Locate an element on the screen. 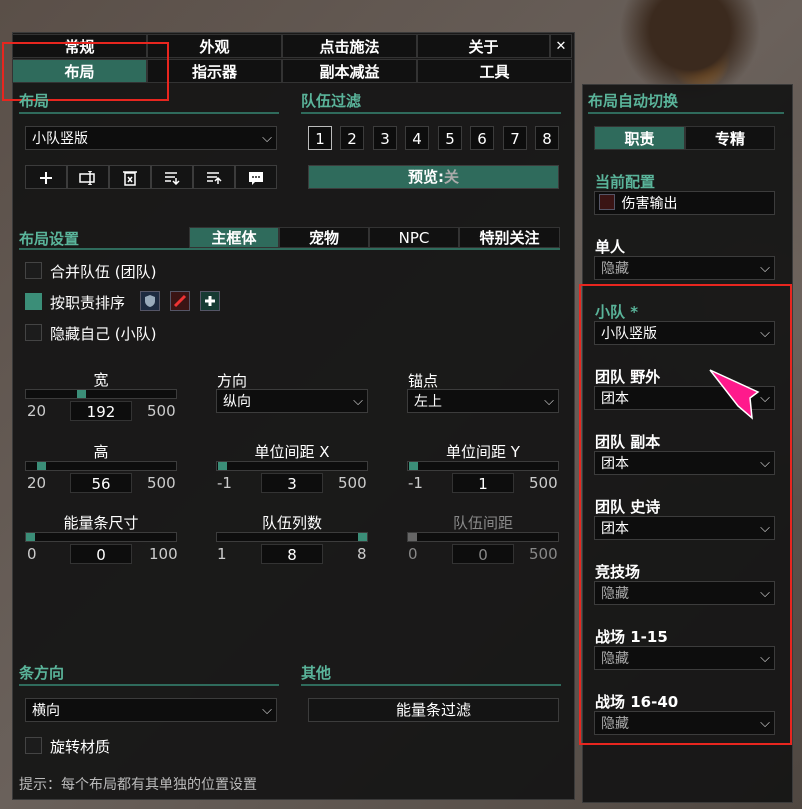 This screenshot has height=809, width=802. group-8-button: 8 is located at coordinates (547, 138).